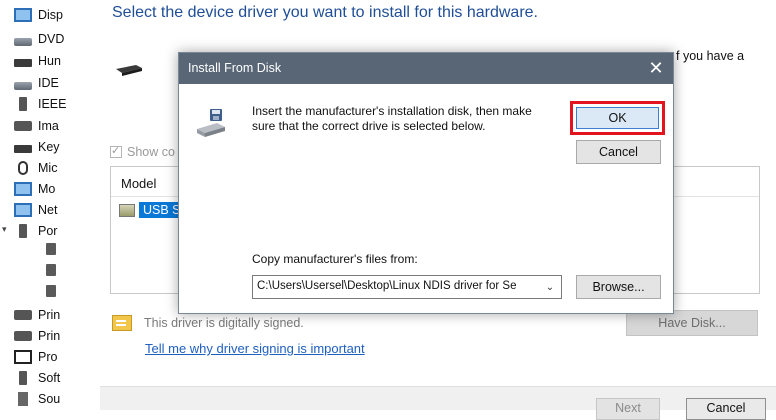  What do you see at coordinates (23, 167) in the screenshot?
I see `mouse-icon` at bounding box center [23, 167].